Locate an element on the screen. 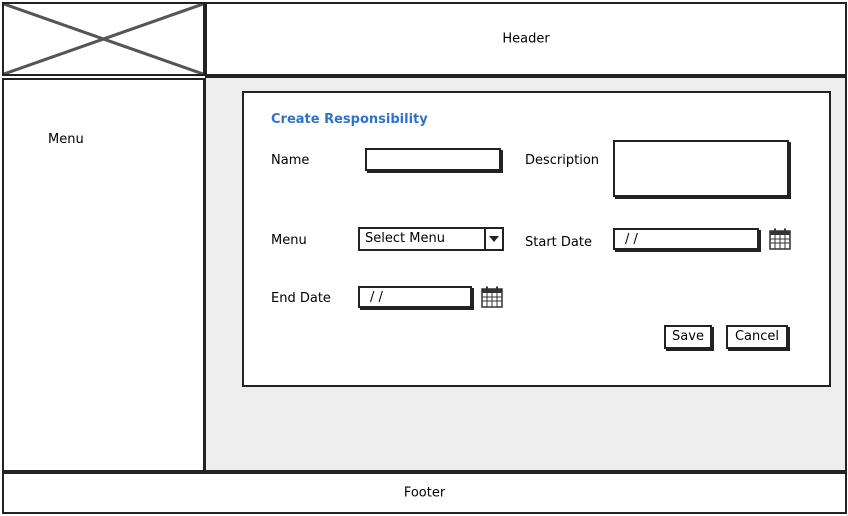 This screenshot has height=516, width=848. menu-select: Select Menu is located at coordinates (431, 239).